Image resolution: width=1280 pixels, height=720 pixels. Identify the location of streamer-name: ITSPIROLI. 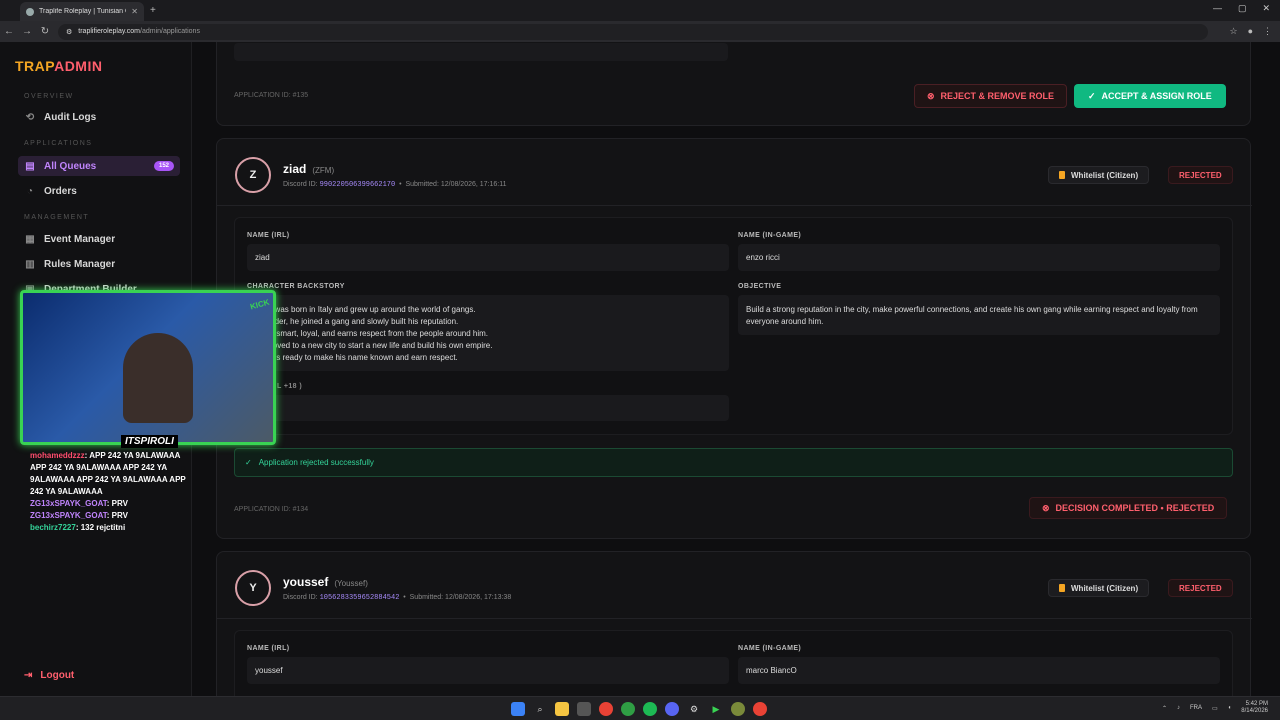
(149, 441).